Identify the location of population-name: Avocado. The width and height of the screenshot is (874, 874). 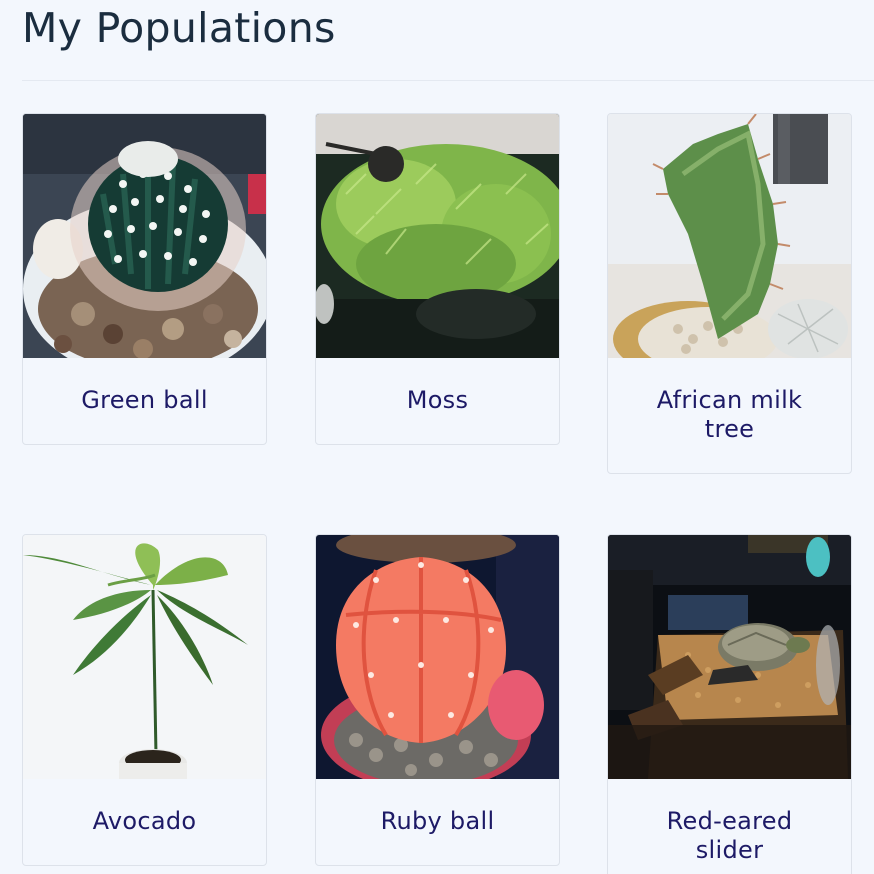
(144, 821).